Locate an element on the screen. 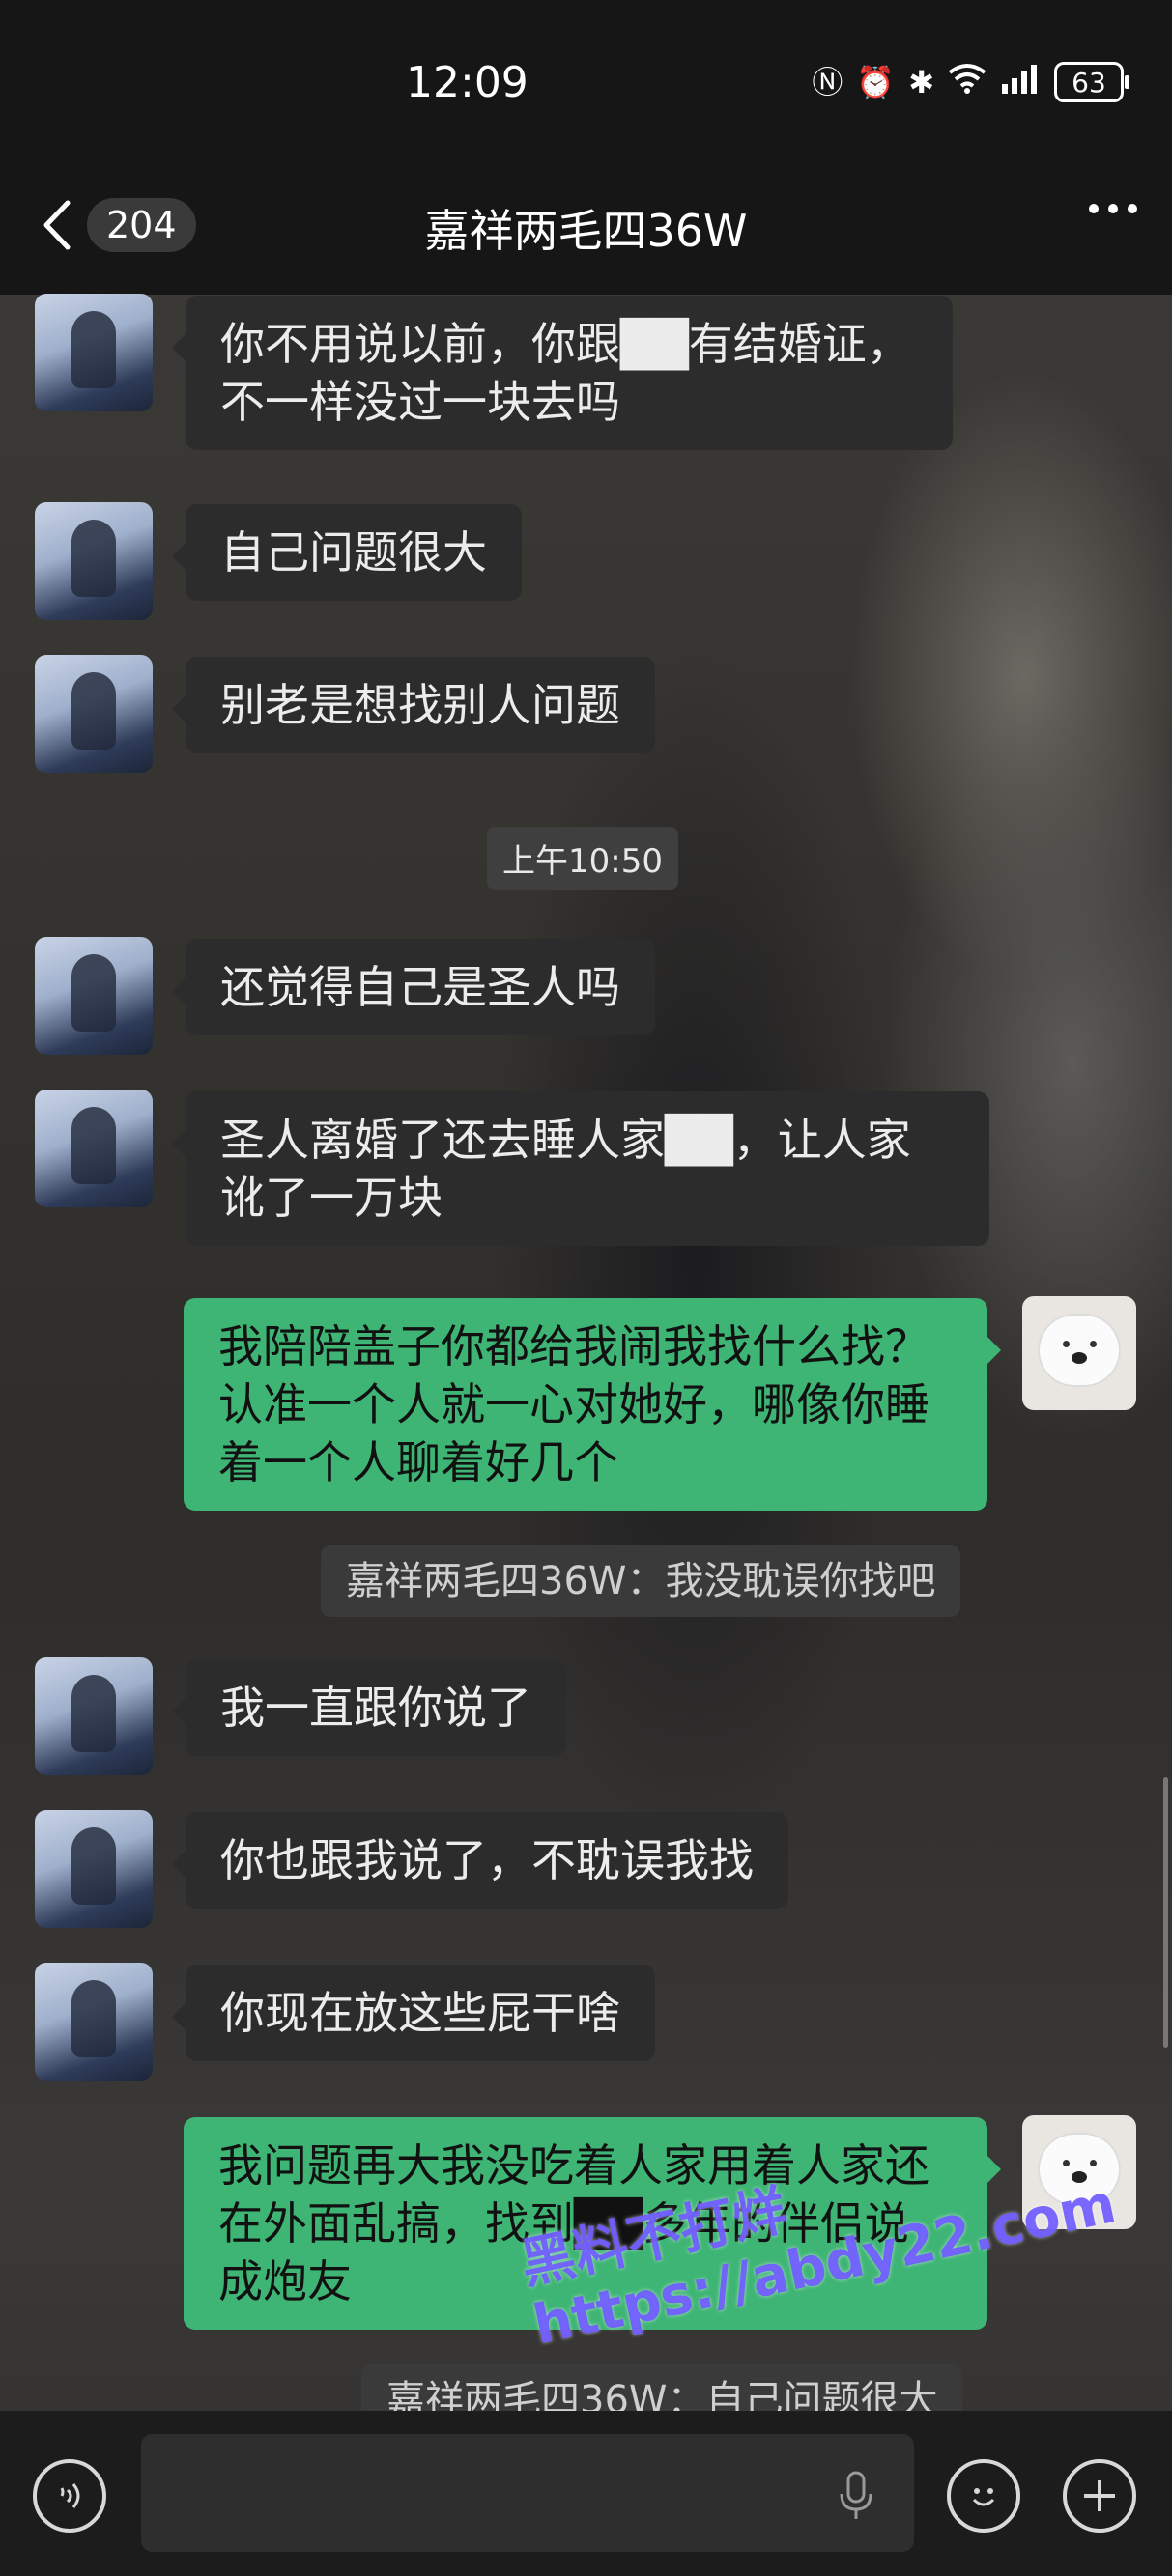  message-bubble-incoming: 圣人离婚了还去睡人家██，让人家讹了一万块 is located at coordinates (580, 1168).